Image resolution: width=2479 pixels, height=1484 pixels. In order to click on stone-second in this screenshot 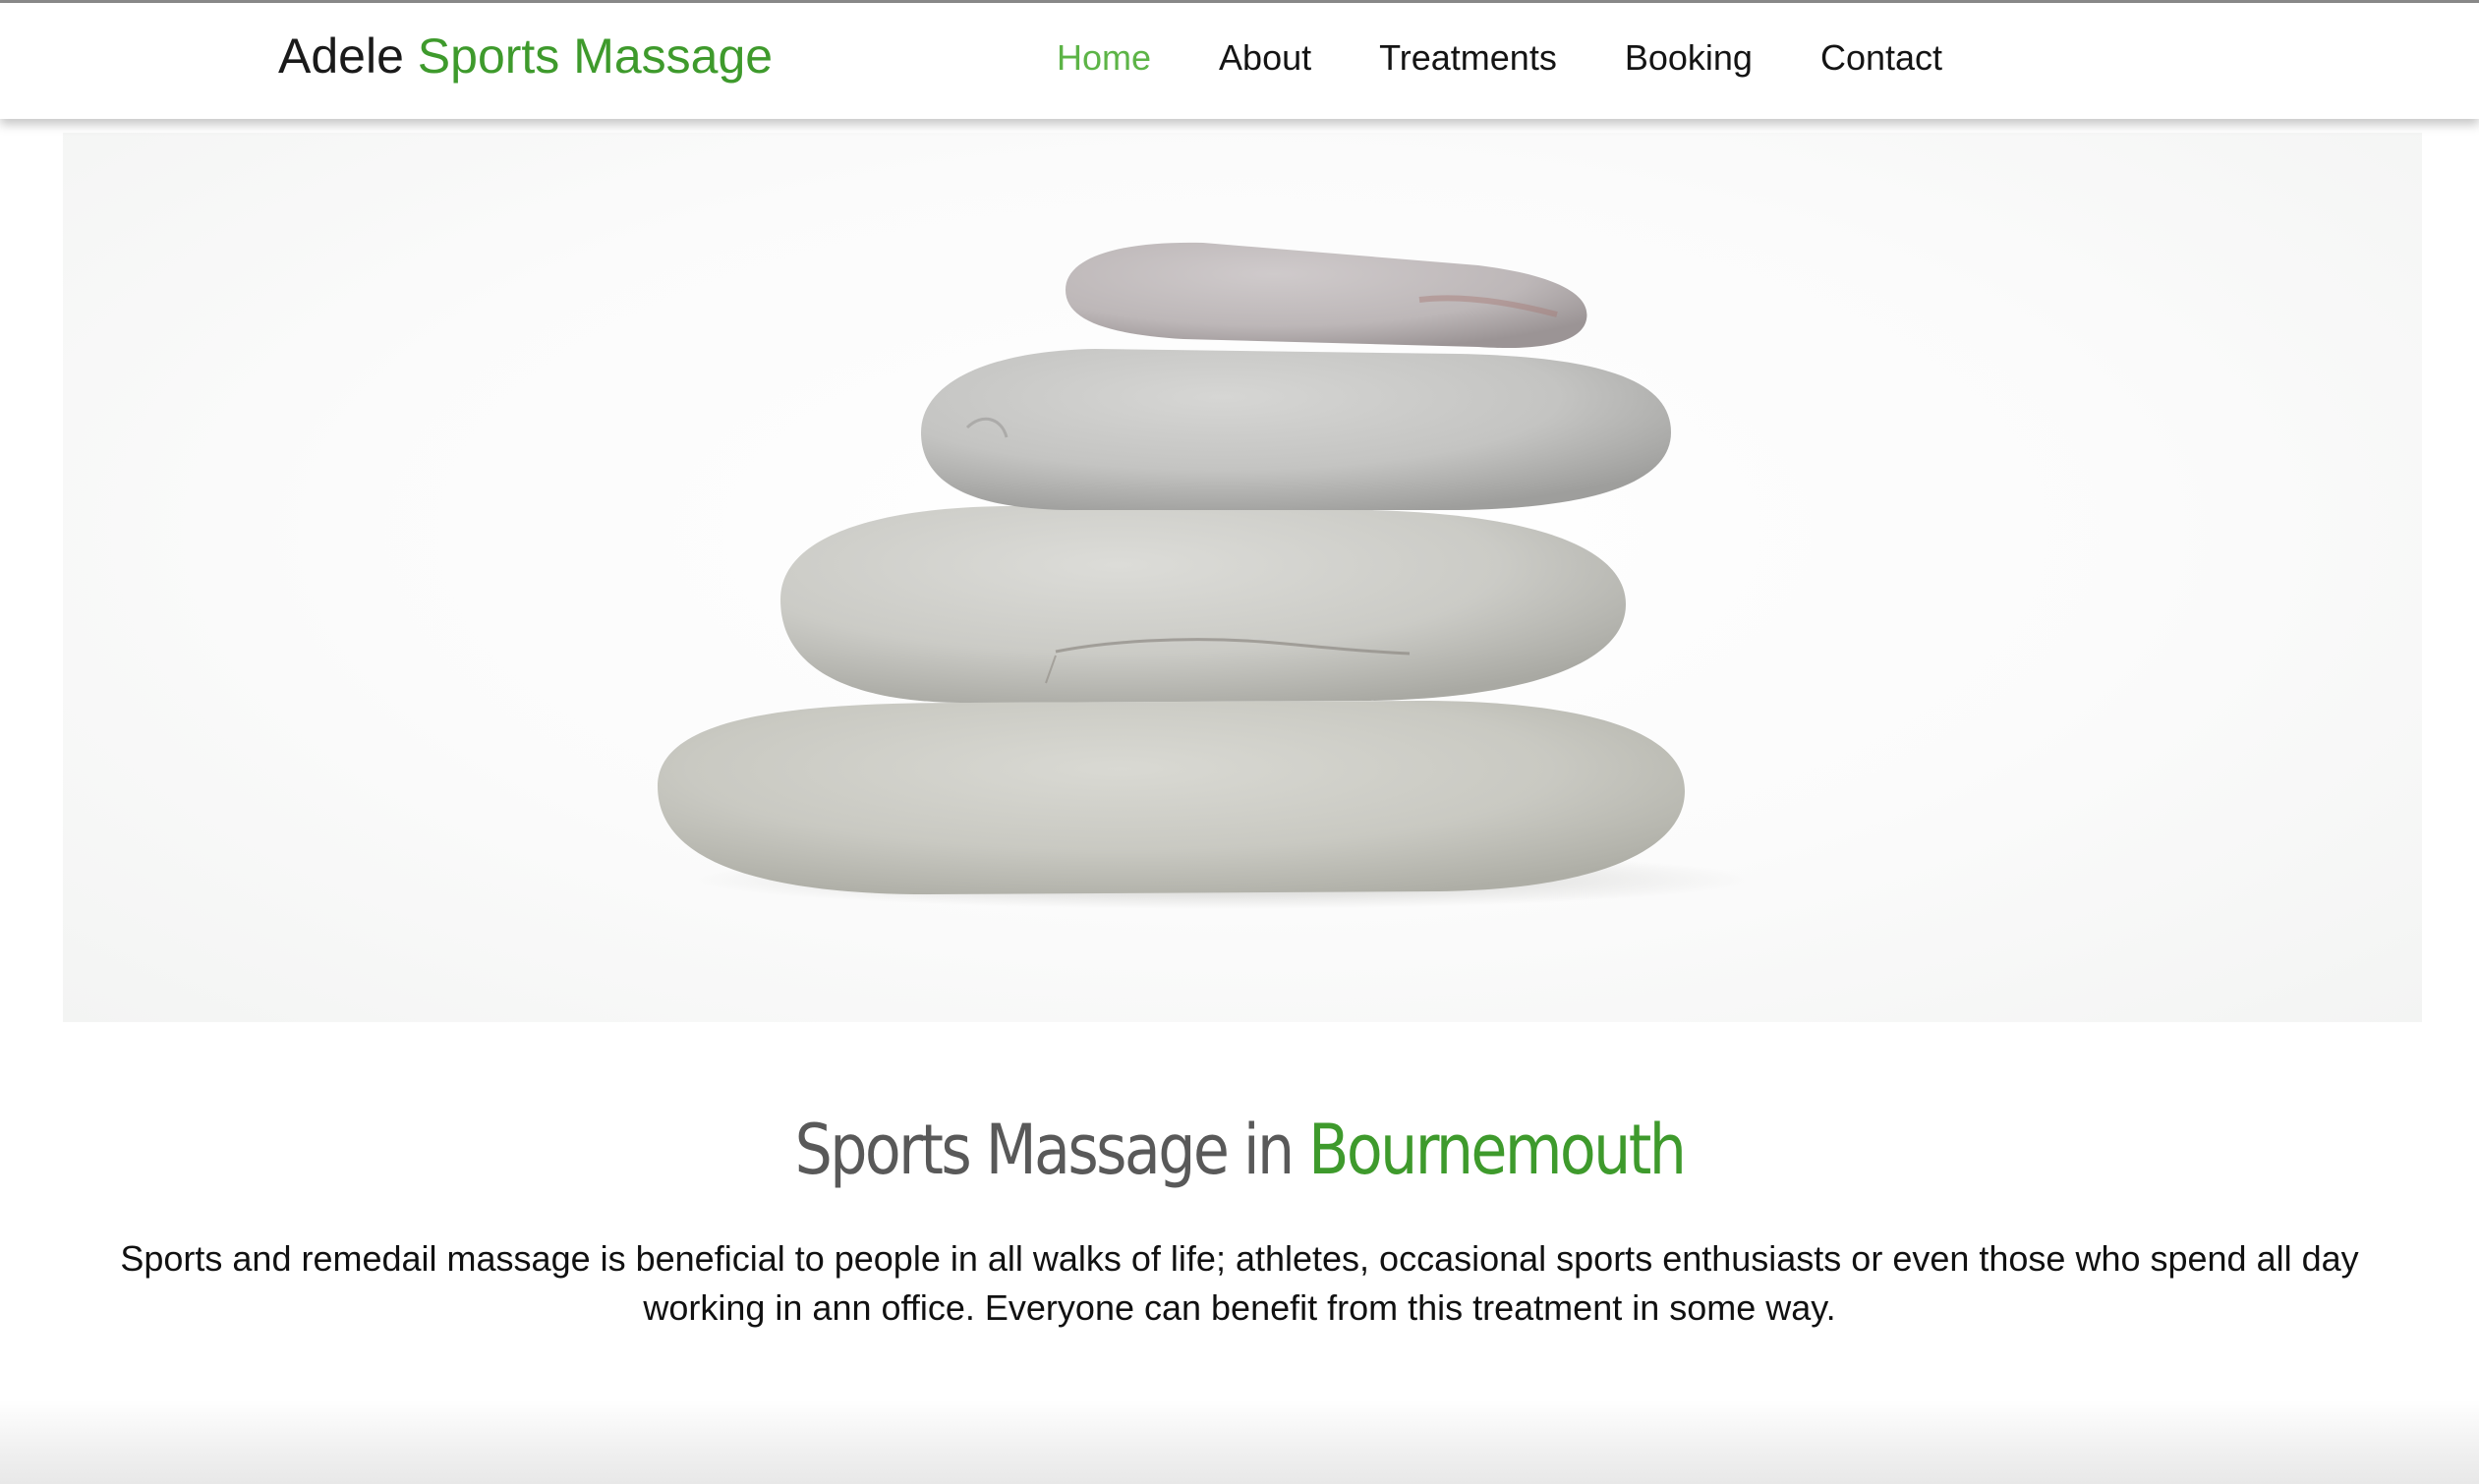, I will do `click(1296, 429)`.